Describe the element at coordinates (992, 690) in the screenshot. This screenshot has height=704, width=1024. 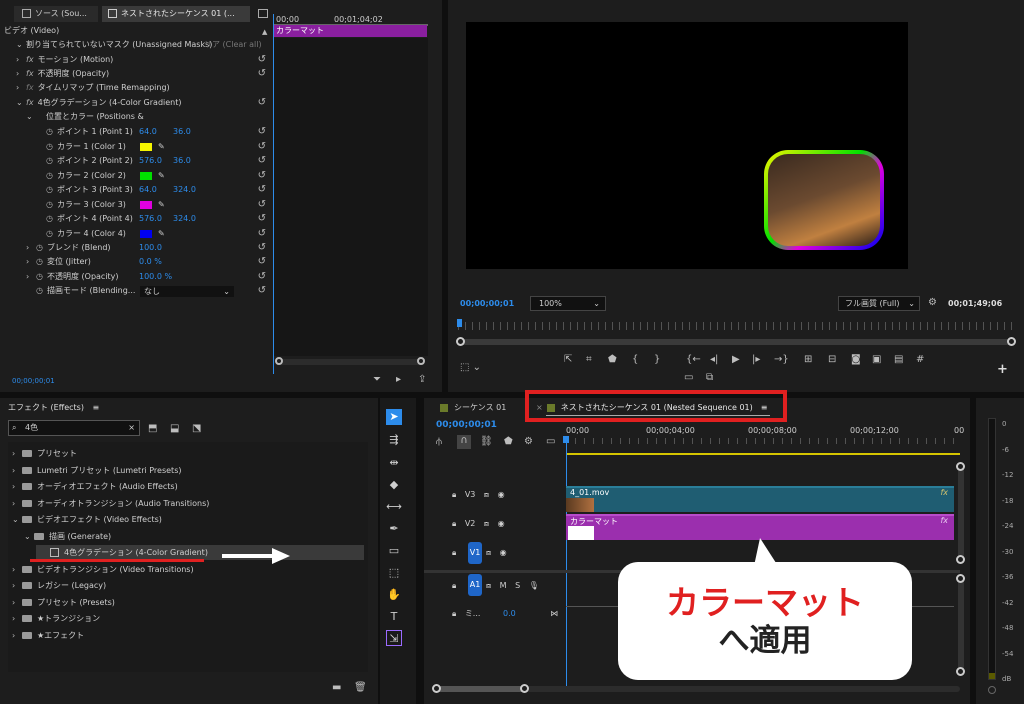
I see `meter-solo-button` at that location.